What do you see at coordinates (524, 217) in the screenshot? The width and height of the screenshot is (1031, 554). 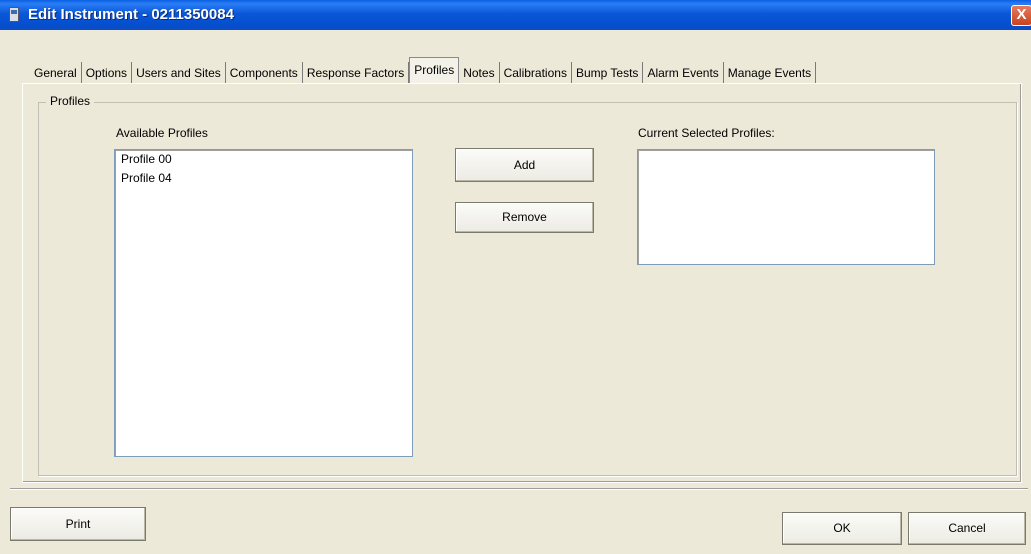 I see `remove-button: Remove` at bounding box center [524, 217].